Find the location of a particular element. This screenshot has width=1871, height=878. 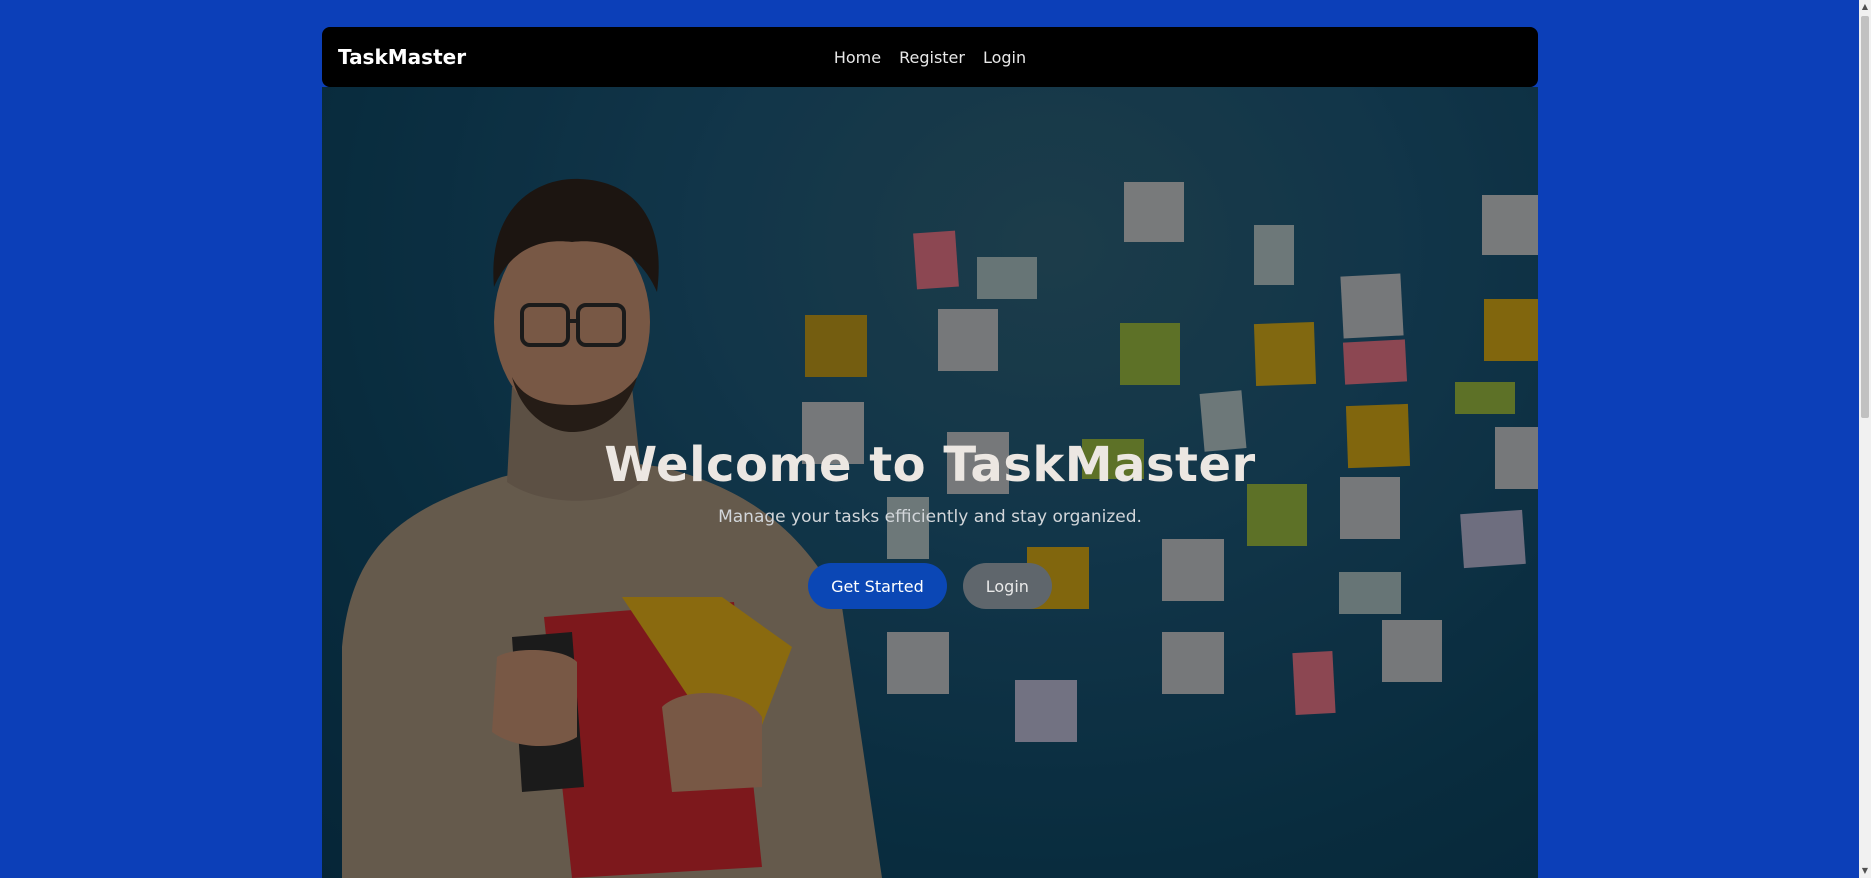

nav-links: Home Register Login is located at coordinates (930, 57).